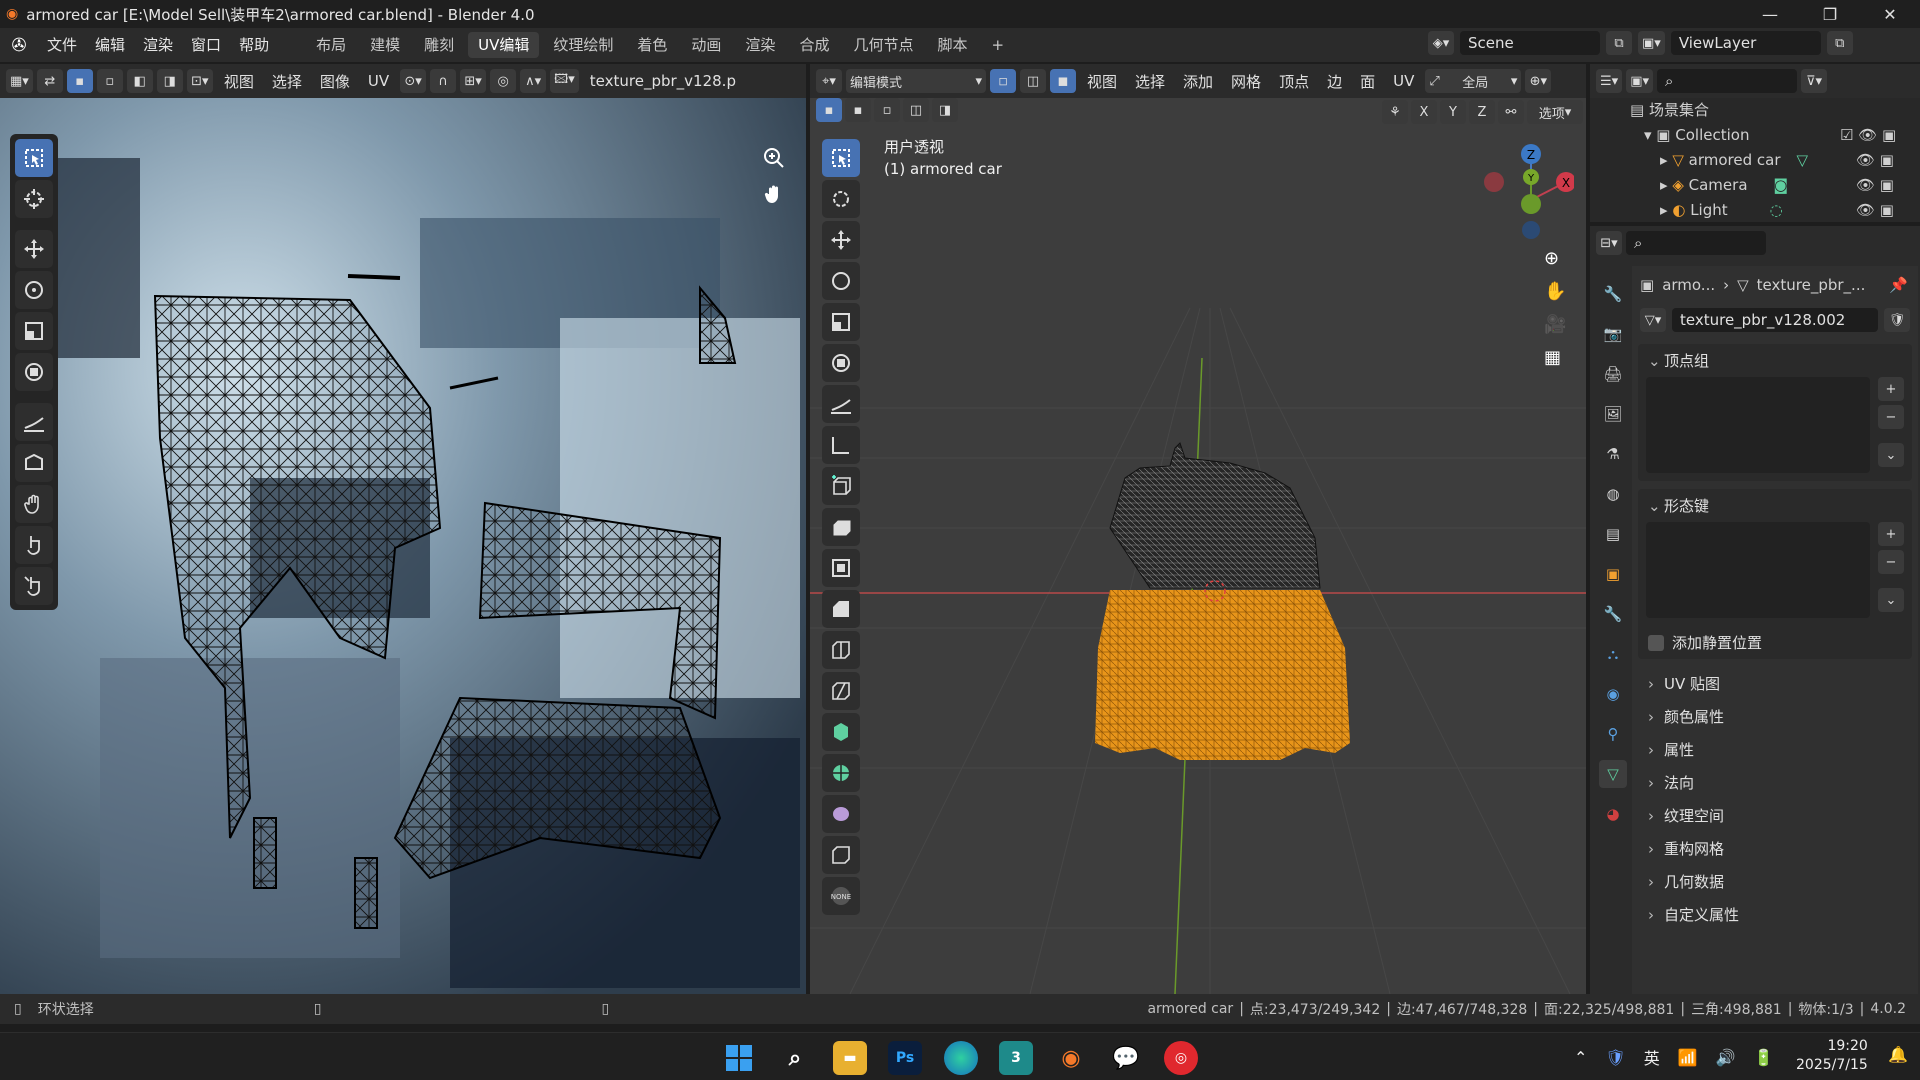 The width and height of the screenshot is (1920, 1080). What do you see at coordinates (1775, 683) in the screenshot?
I see `section-uv-maps: › UV 贴图` at bounding box center [1775, 683].